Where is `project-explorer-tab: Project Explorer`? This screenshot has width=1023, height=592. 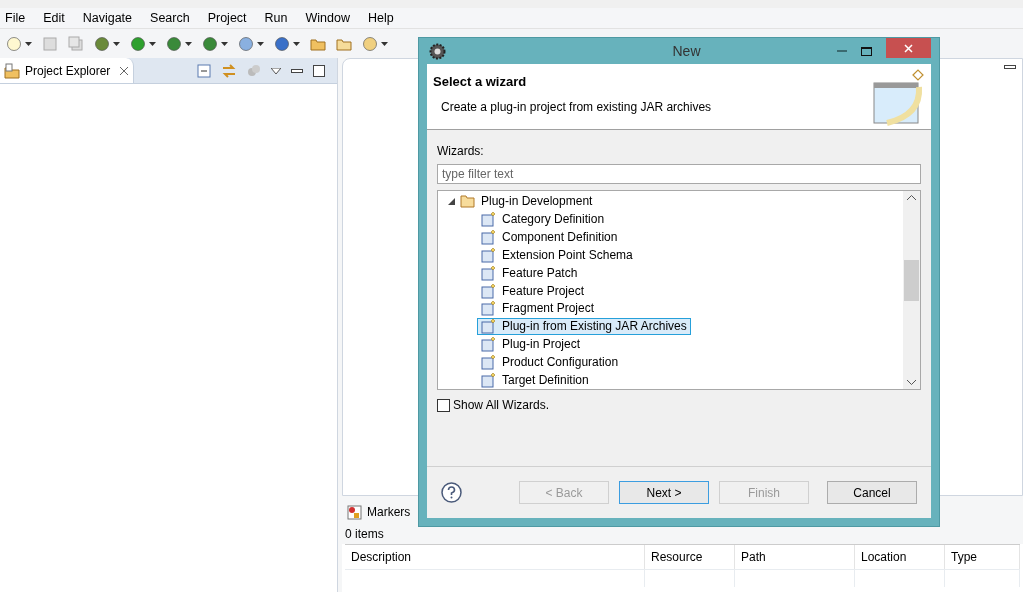
project-explorer-tab: Project Explorer is located at coordinates (67, 70).